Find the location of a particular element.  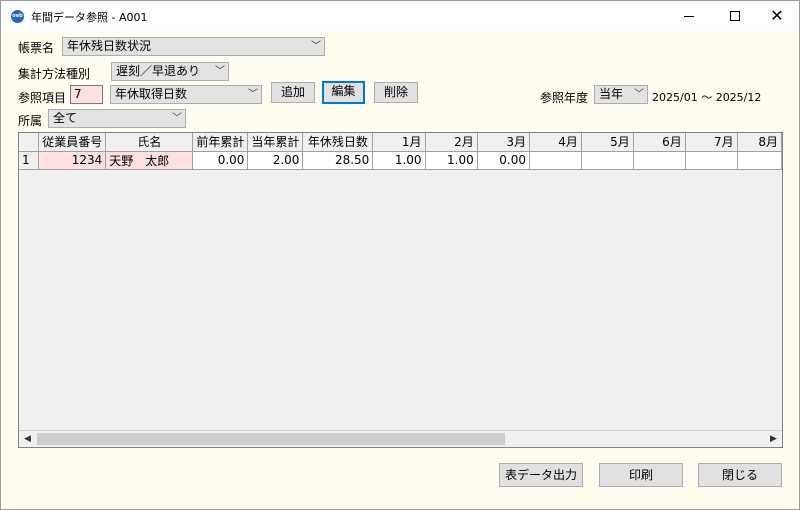

column-header: 4月 is located at coordinates (555, 142).